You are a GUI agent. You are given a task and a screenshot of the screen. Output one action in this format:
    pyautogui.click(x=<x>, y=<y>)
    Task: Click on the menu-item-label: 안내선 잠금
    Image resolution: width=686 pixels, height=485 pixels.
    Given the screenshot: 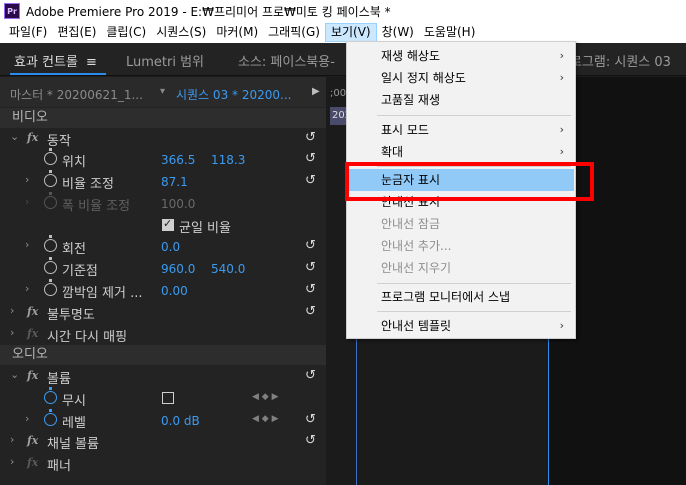 What is the action you would take?
    pyautogui.click(x=411, y=224)
    